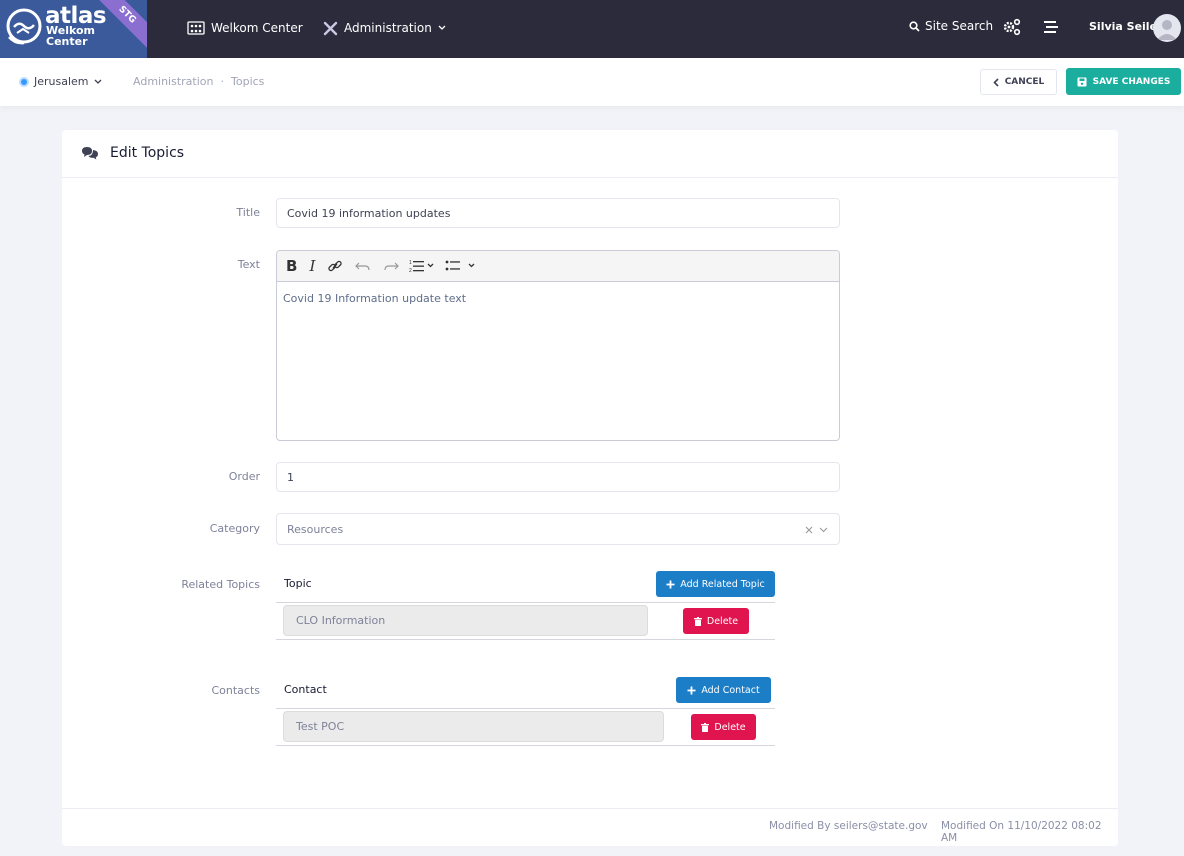 This screenshot has width=1184, height=856. I want to click on save-changes-label: SAVE CHANGES, so click(1131, 81).